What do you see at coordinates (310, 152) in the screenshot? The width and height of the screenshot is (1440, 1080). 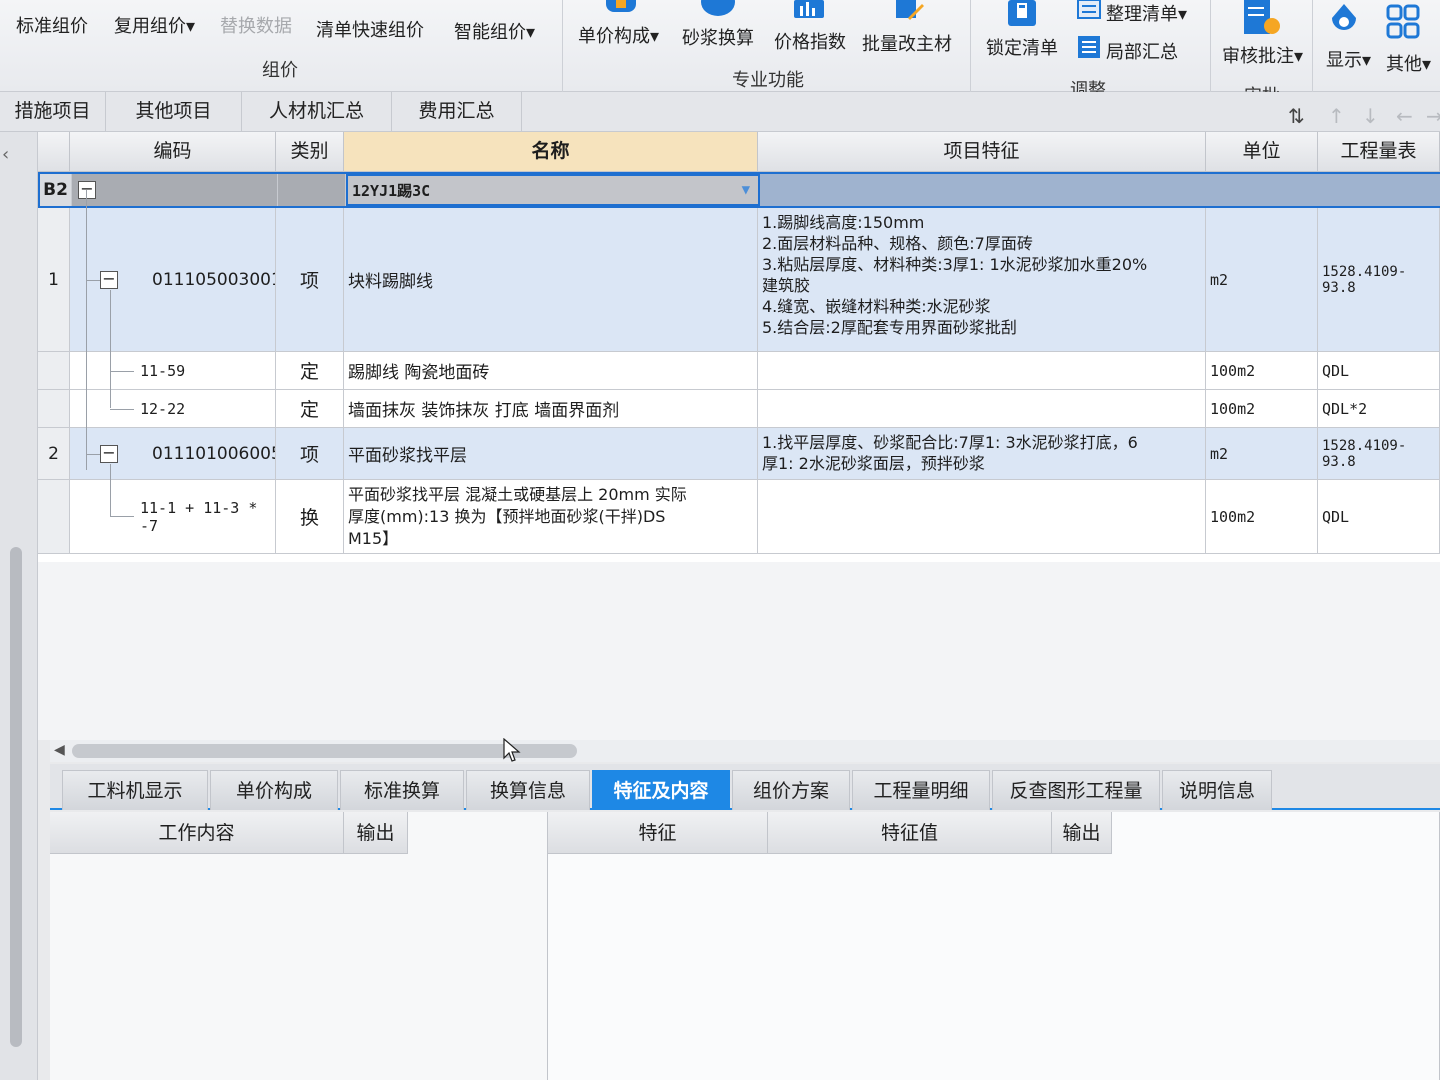 I see `header-type: 类别` at bounding box center [310, 152].